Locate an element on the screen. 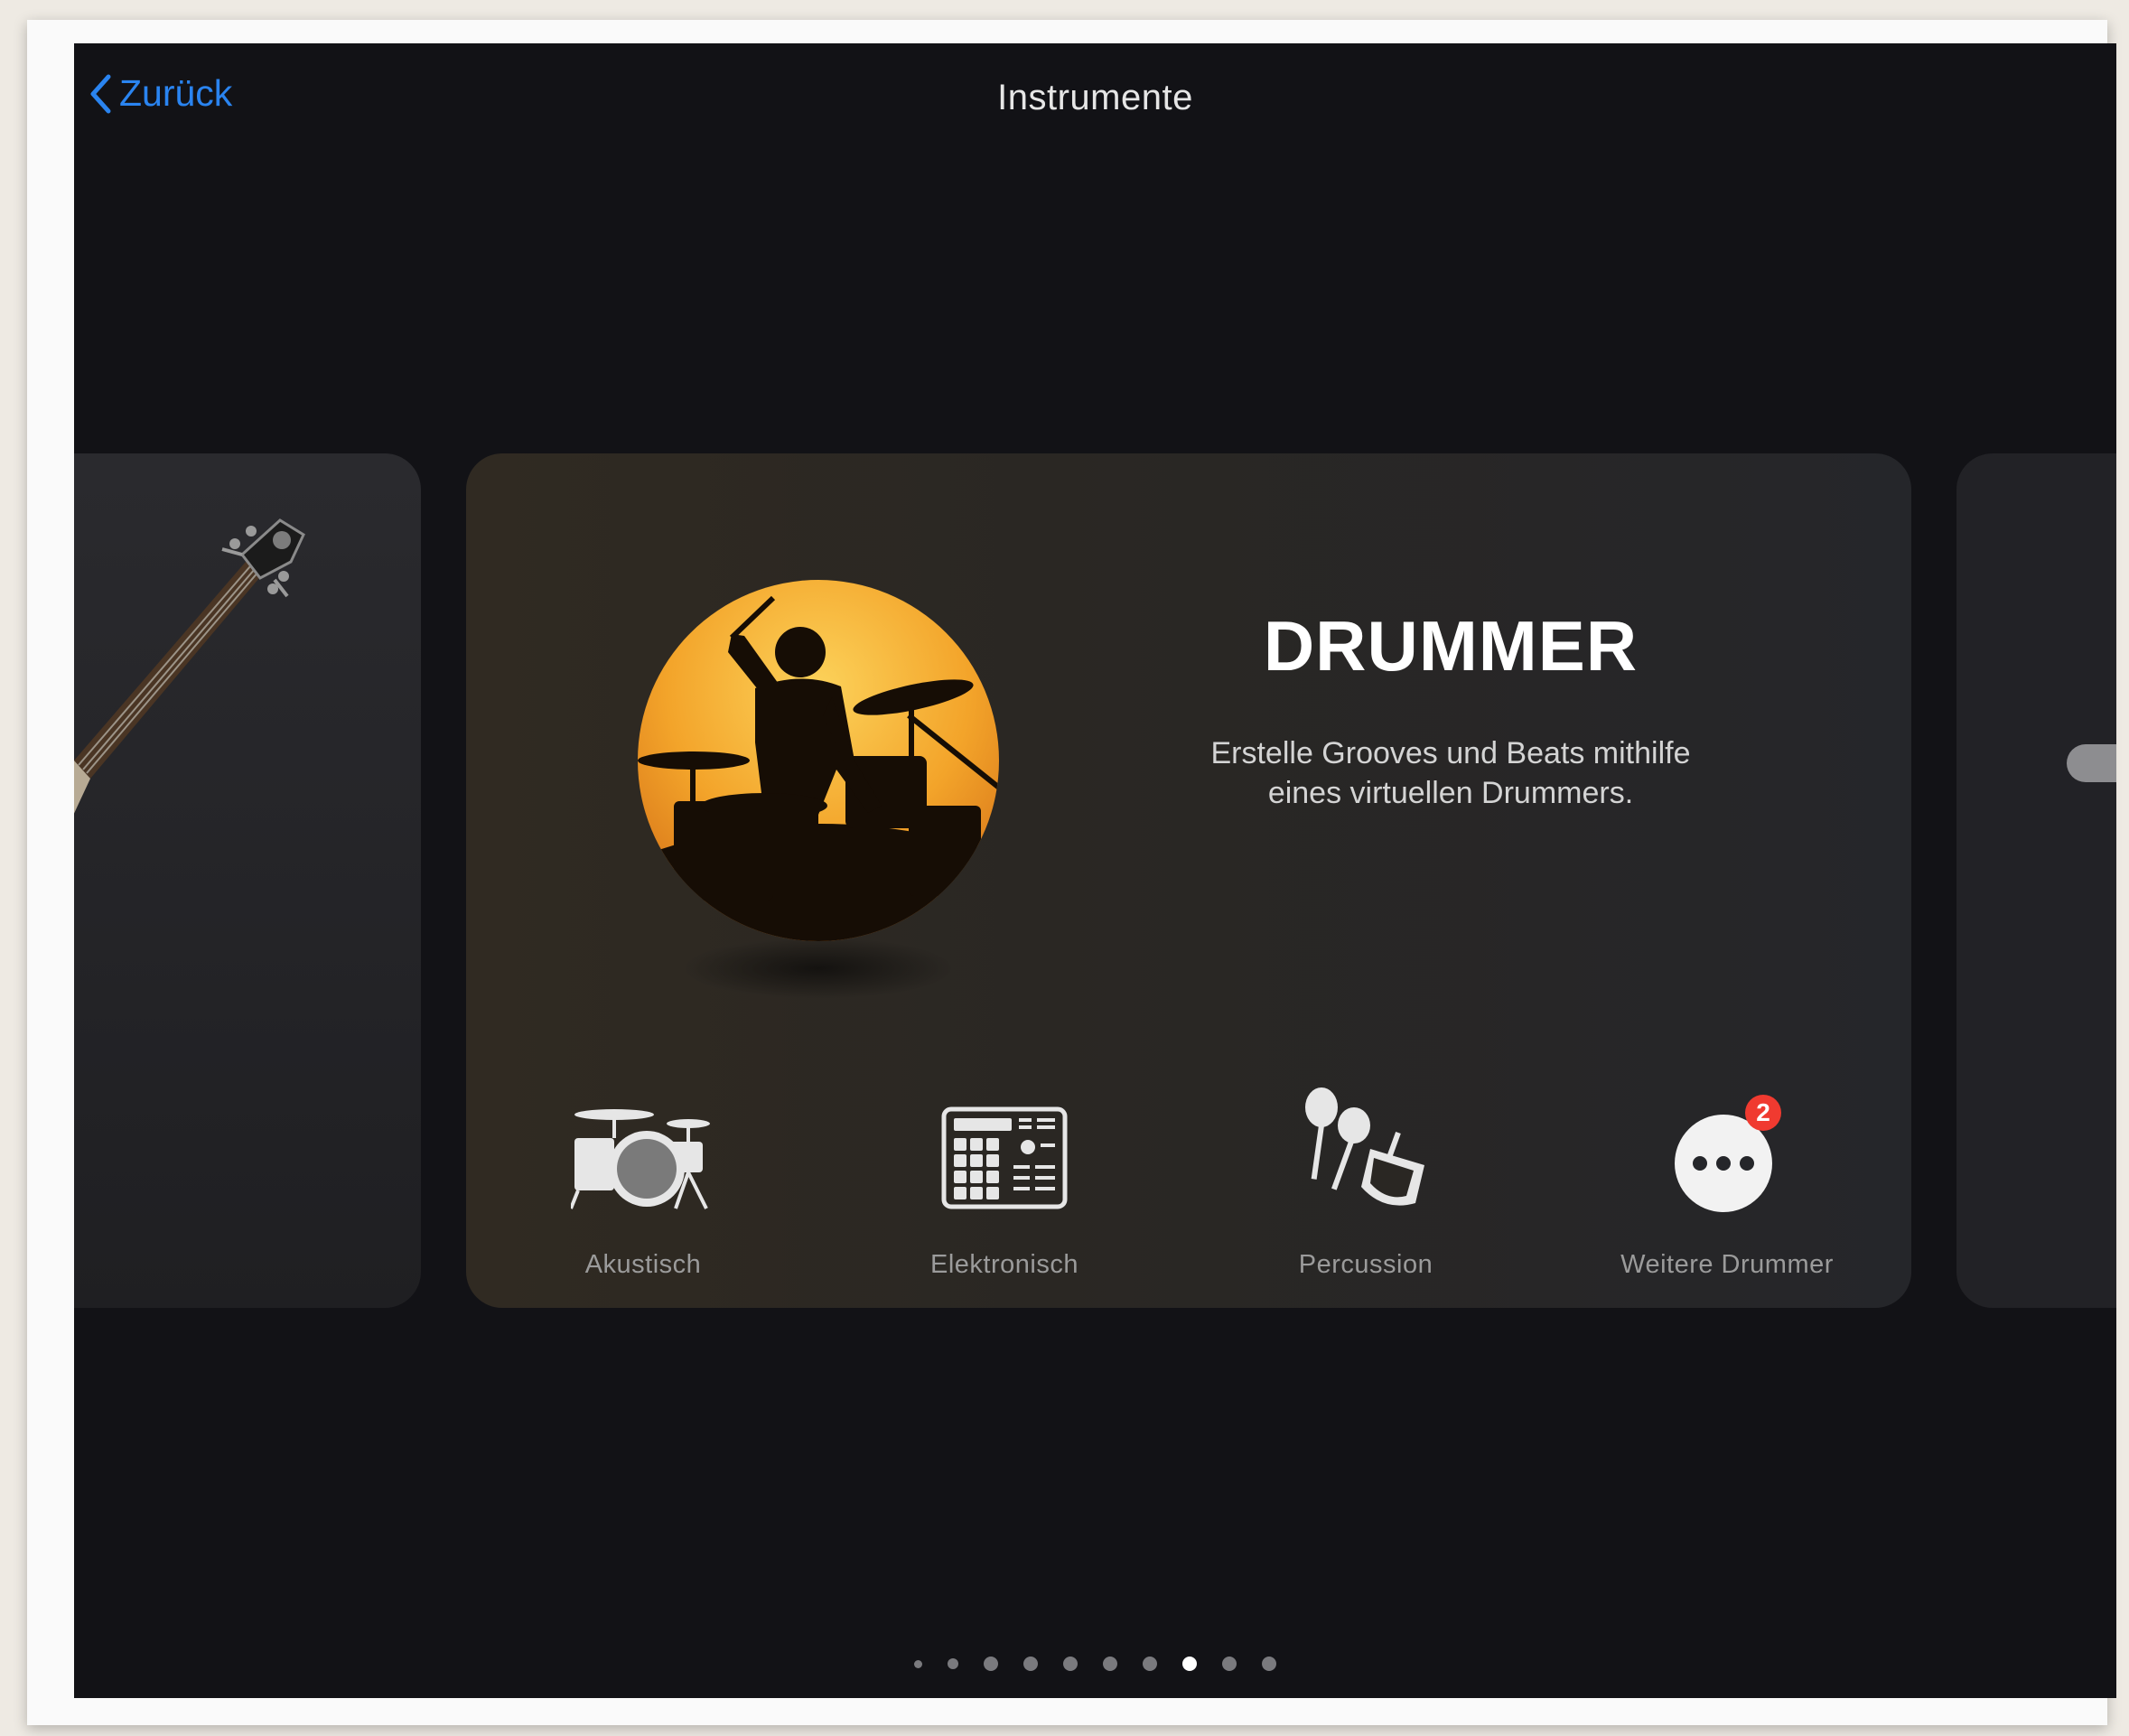 Image resolution: width=2129 pixels, height=1736 pixels. category-label: Elektronisch is located at coordinates (1004, 1264).